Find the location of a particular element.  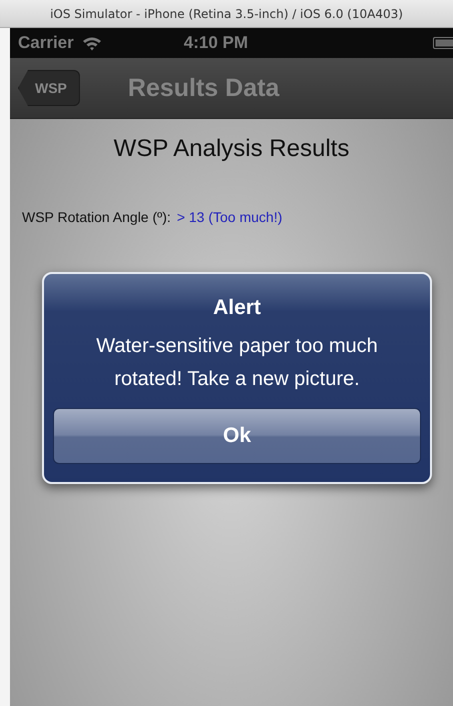

window-title: iOS Simulator - iPhone (Retina 3.5-inch) / iOS 6.0 (10A403) is located at coordinates (226, 13).